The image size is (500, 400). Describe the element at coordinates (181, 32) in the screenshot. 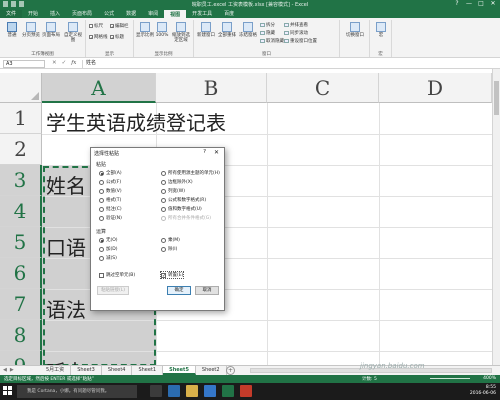

I see `zoom-to-selection-button: 缩放到选定区域` at that location.